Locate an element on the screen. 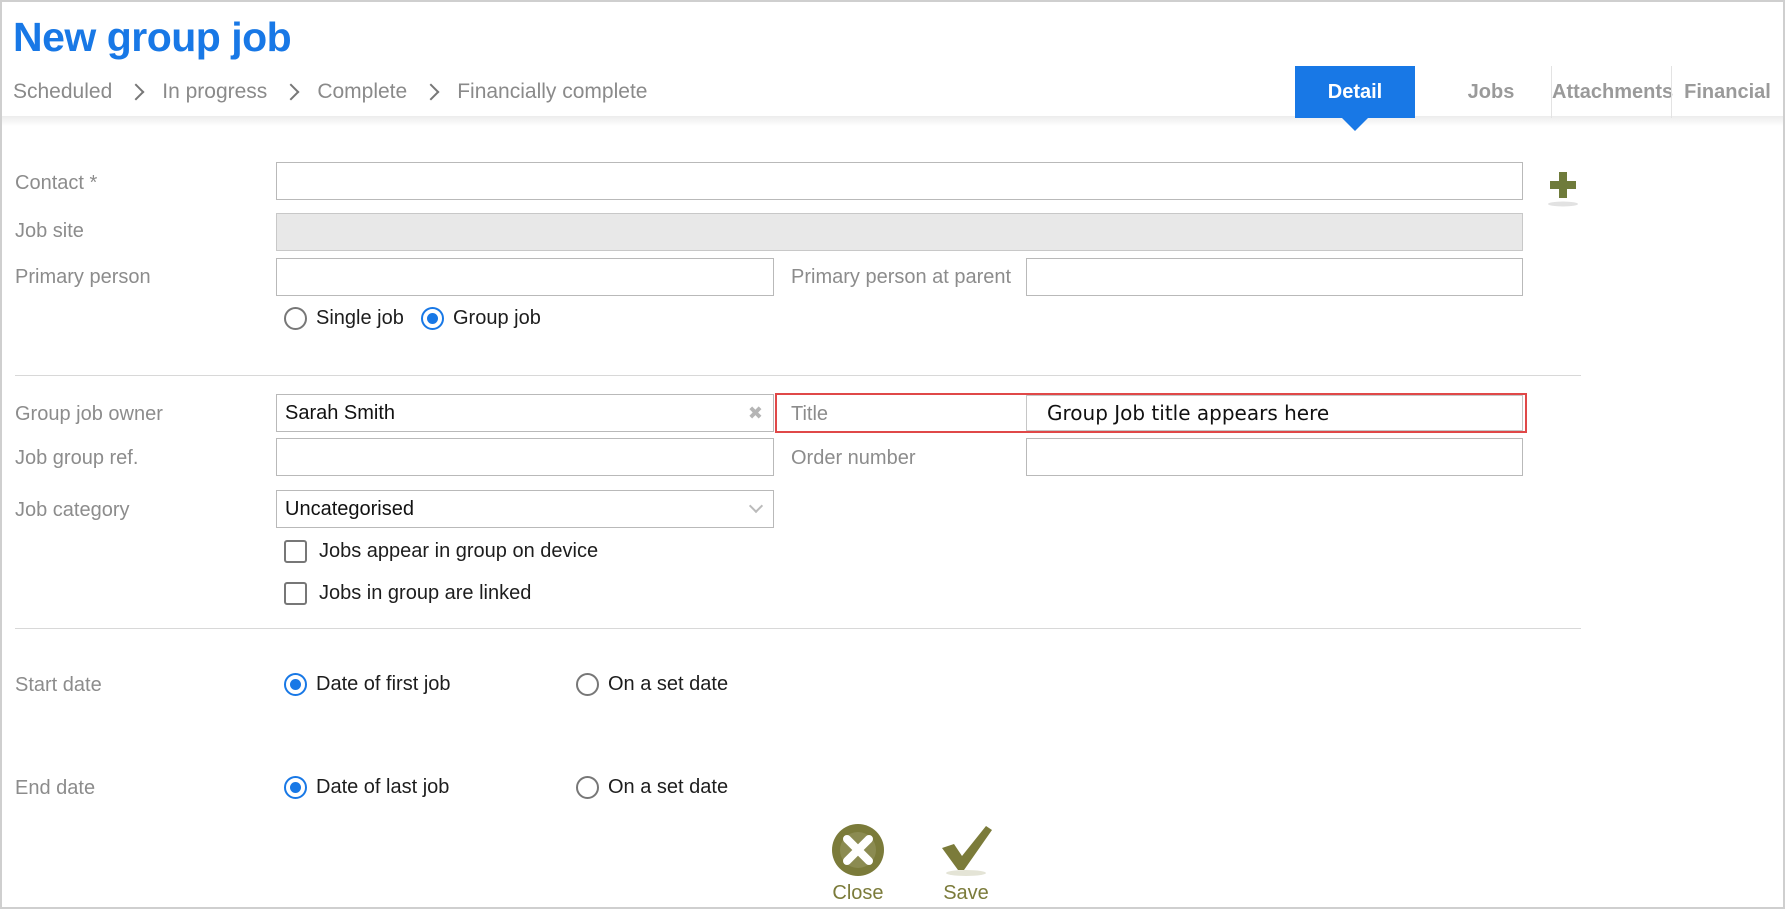  primary-person-parent-label: Primary person at parent is located at coordinates (901, 277).